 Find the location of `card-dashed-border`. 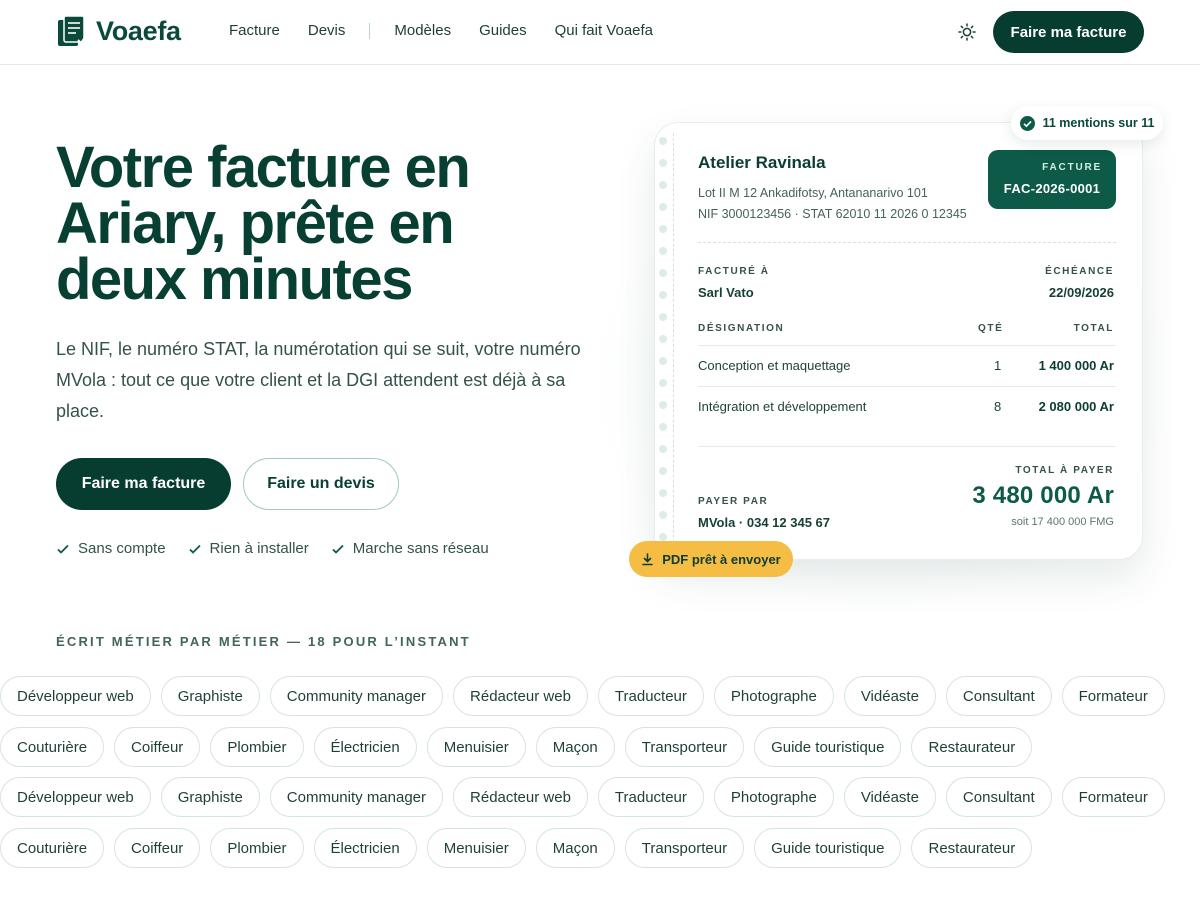

card-dashed-border is located at coordinates (673, 343).